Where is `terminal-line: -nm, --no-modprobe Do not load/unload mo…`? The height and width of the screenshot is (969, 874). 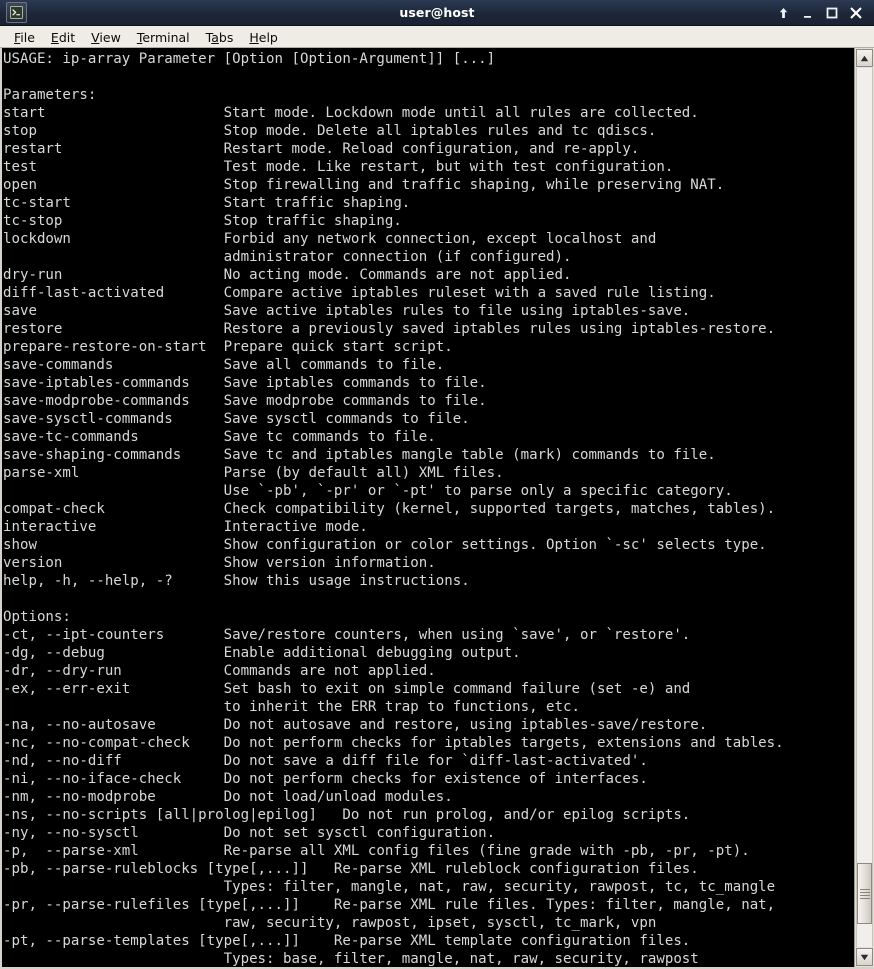
terminal-line: -nm, --no-modprobe Do not load/unload mo… is located at coordinates (228, 797).